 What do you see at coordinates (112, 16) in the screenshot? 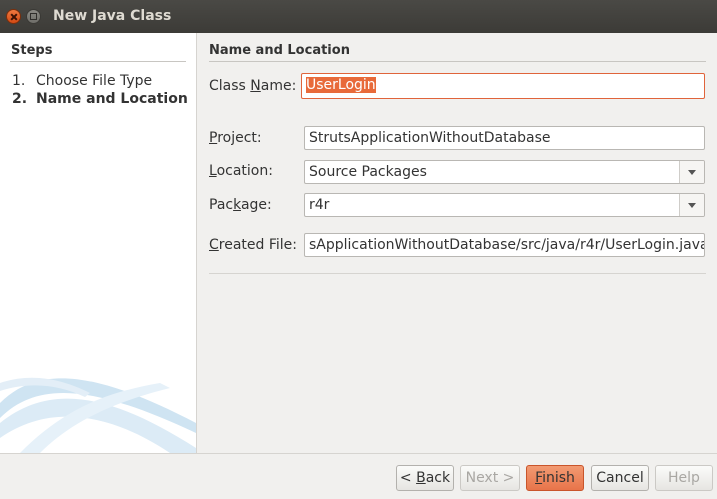
I see `window-title: New Java Class` at bounding box center [112, 16].